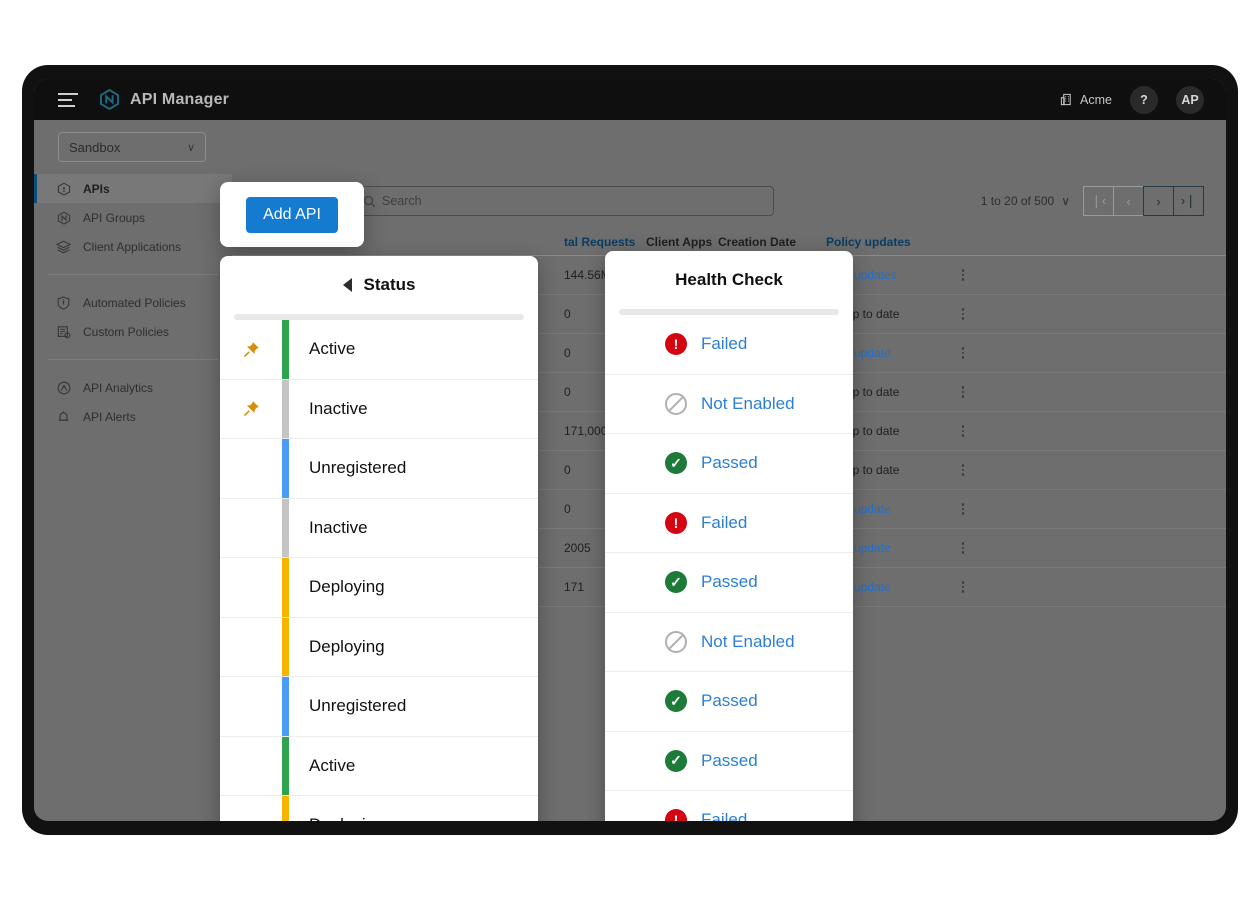 Image resolution: width=1259 pixels, height=901 pixels. What do you see at coordinates (126, 331) in the screenshot?
I see `sidebar-item-label: Custom Policies` at bounding box center [126, 331].